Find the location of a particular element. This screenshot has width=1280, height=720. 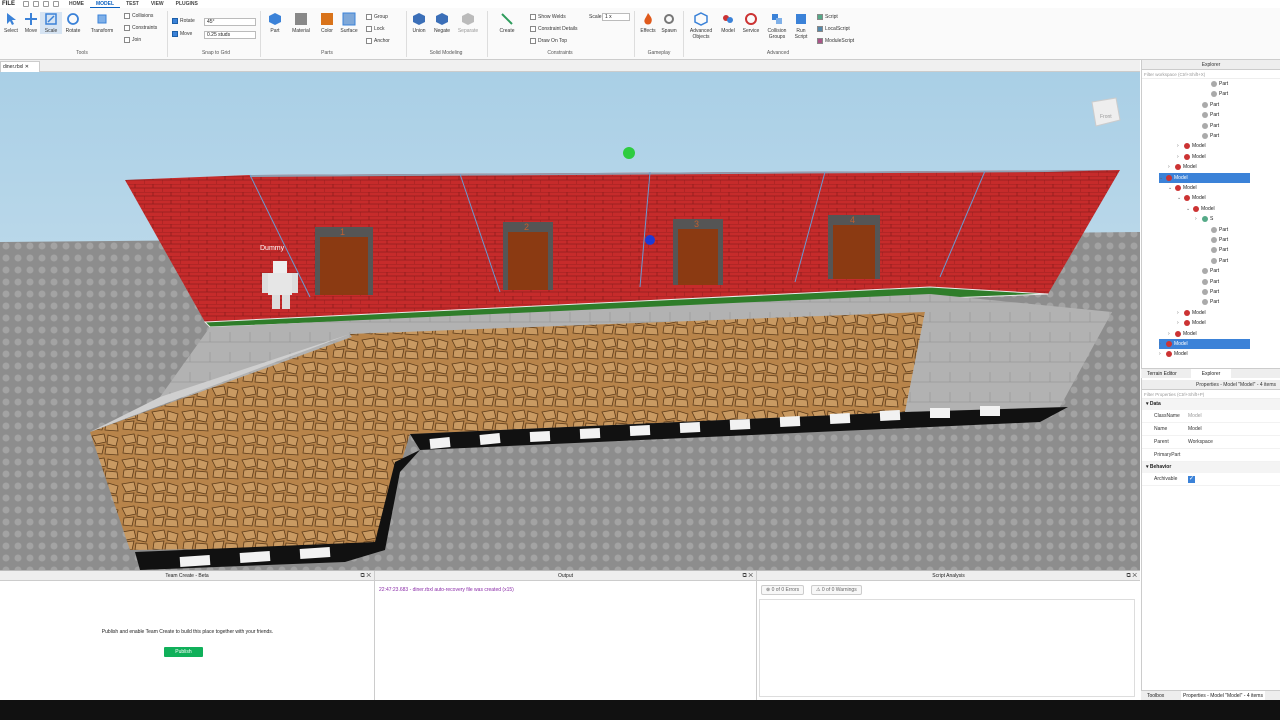

scale-tool-button: Scale is located at coordinates (51, 23).